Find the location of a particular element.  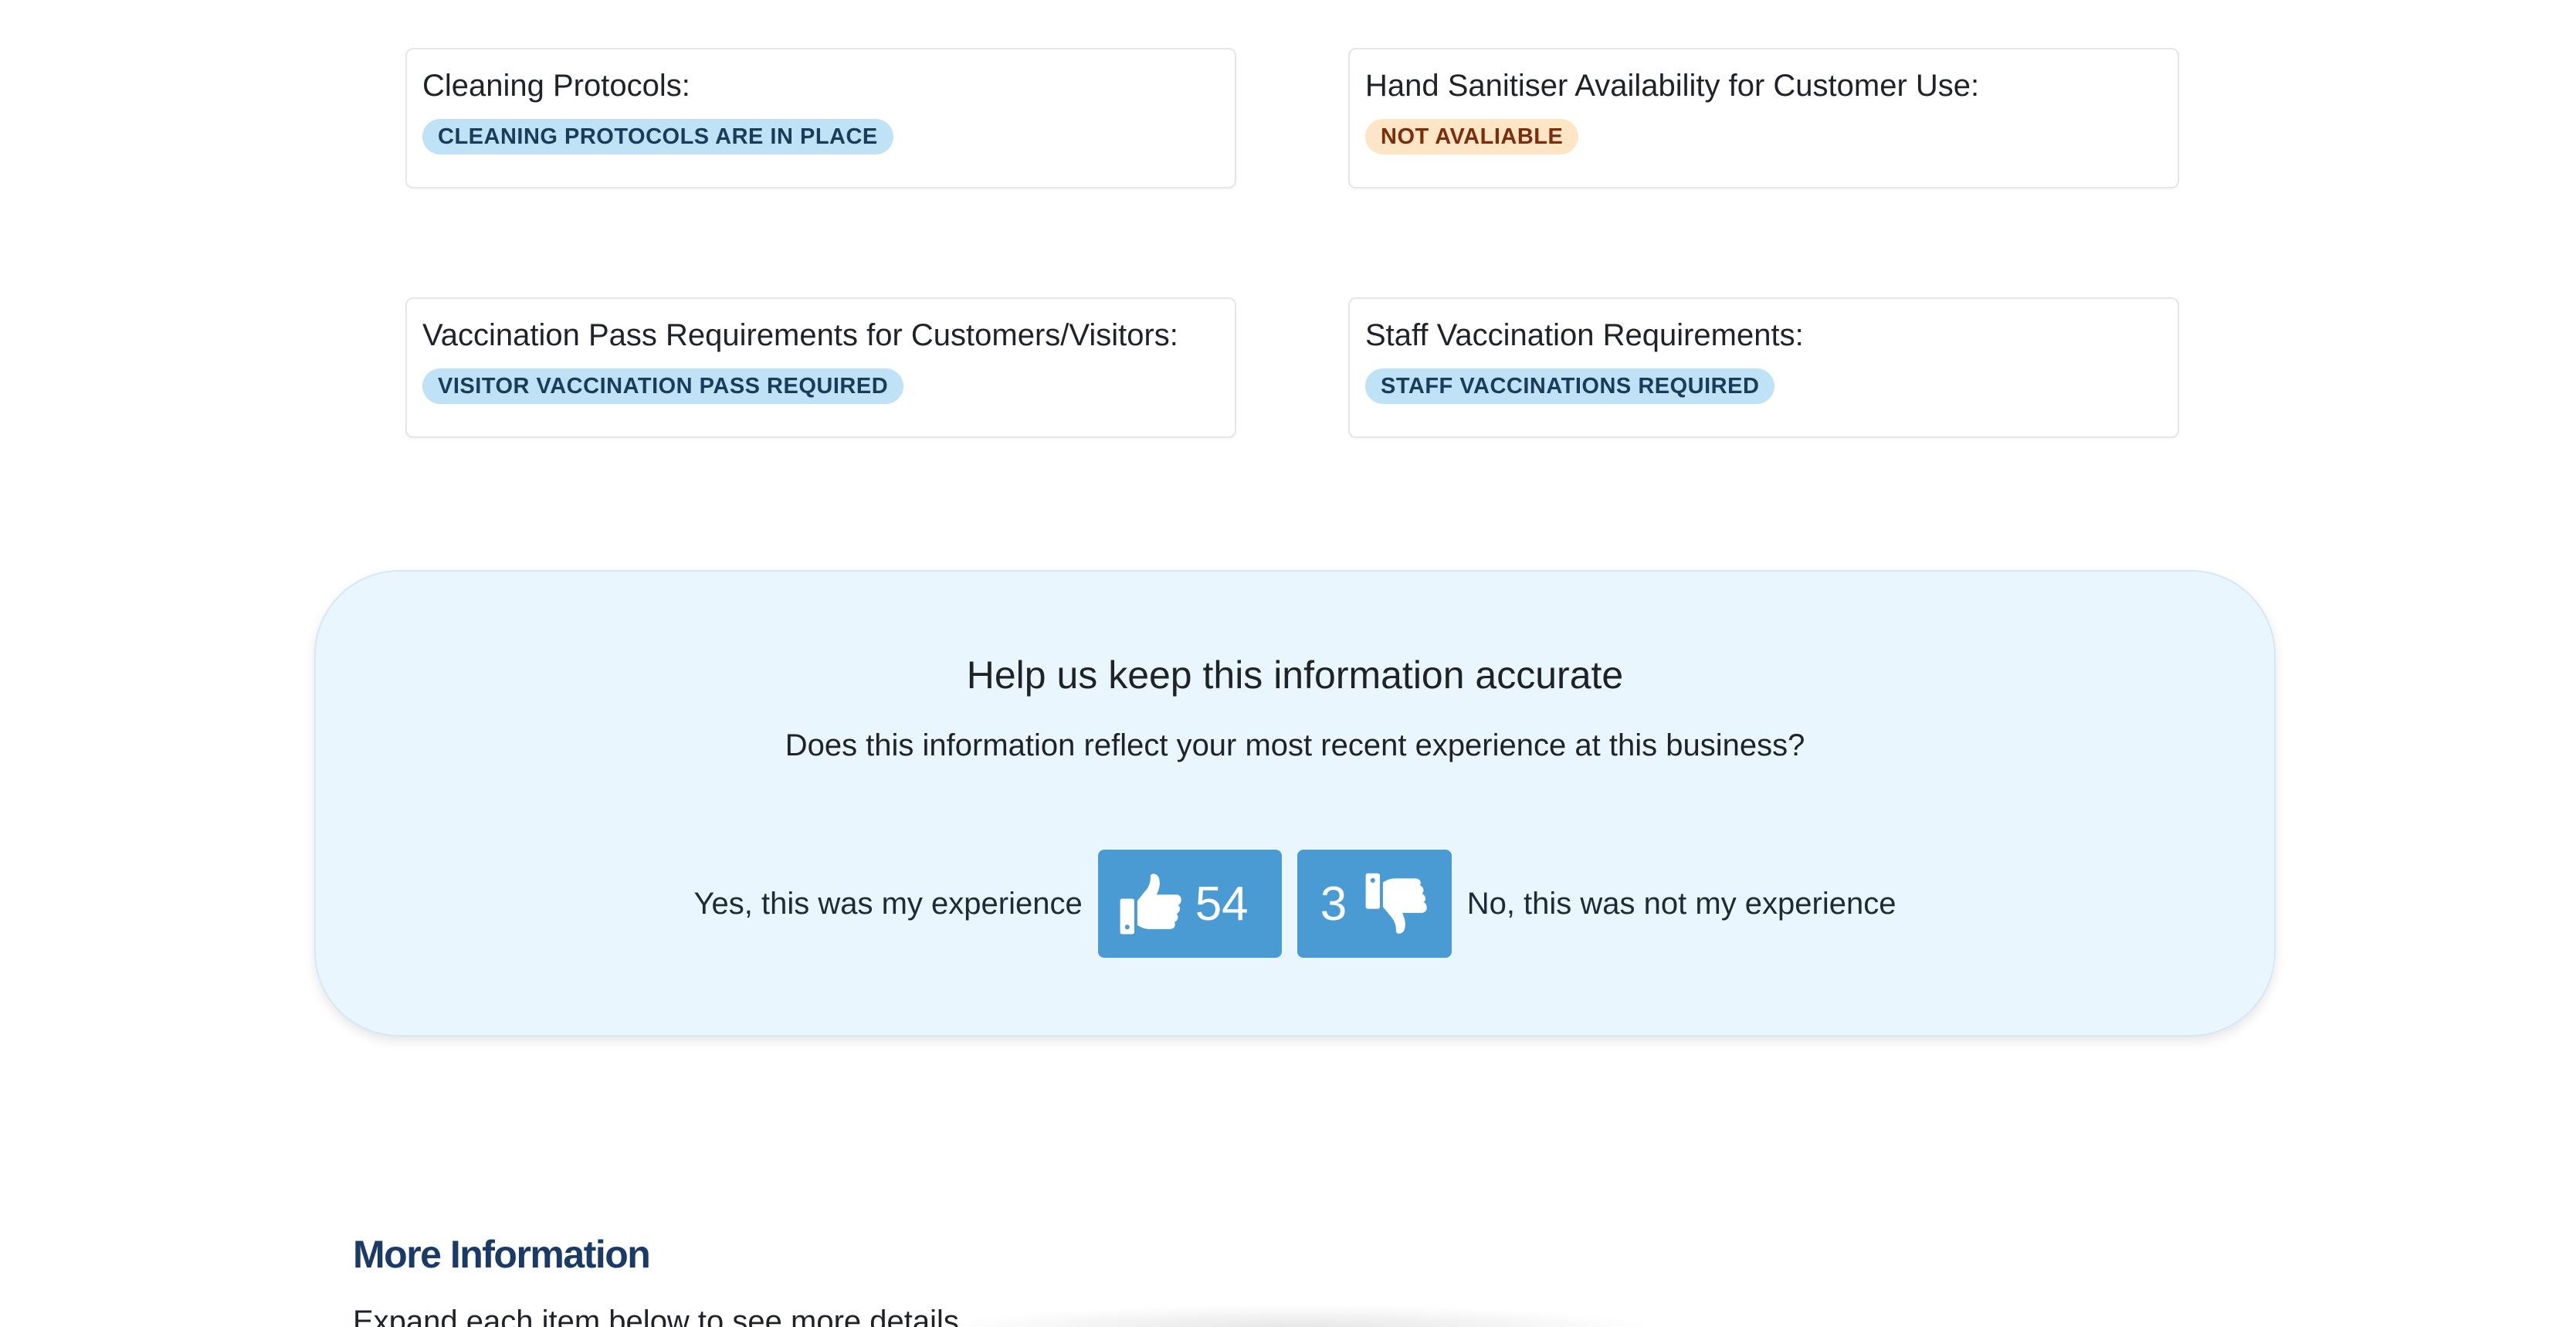

thumbs-up-count: 54 is located at coordinates (1222, 904).